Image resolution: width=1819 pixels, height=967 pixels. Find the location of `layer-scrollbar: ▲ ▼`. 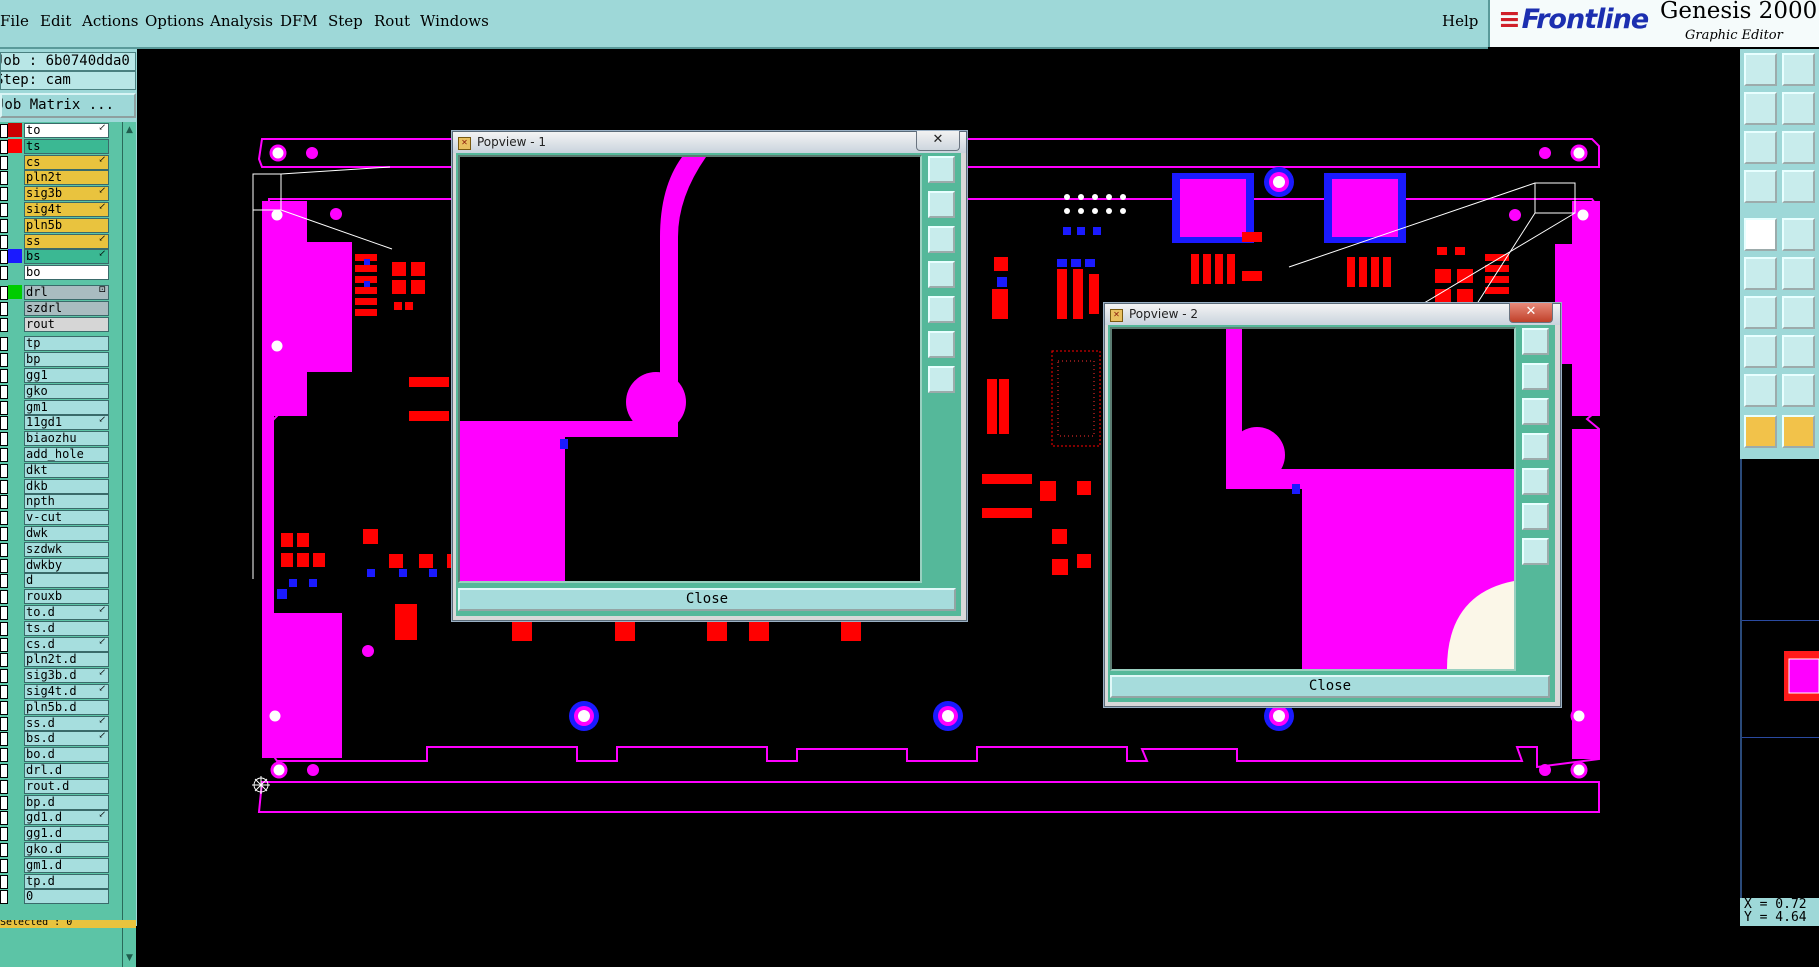

layer-scrollbar: ▲ ▼ is located at coordinates (129, 544).